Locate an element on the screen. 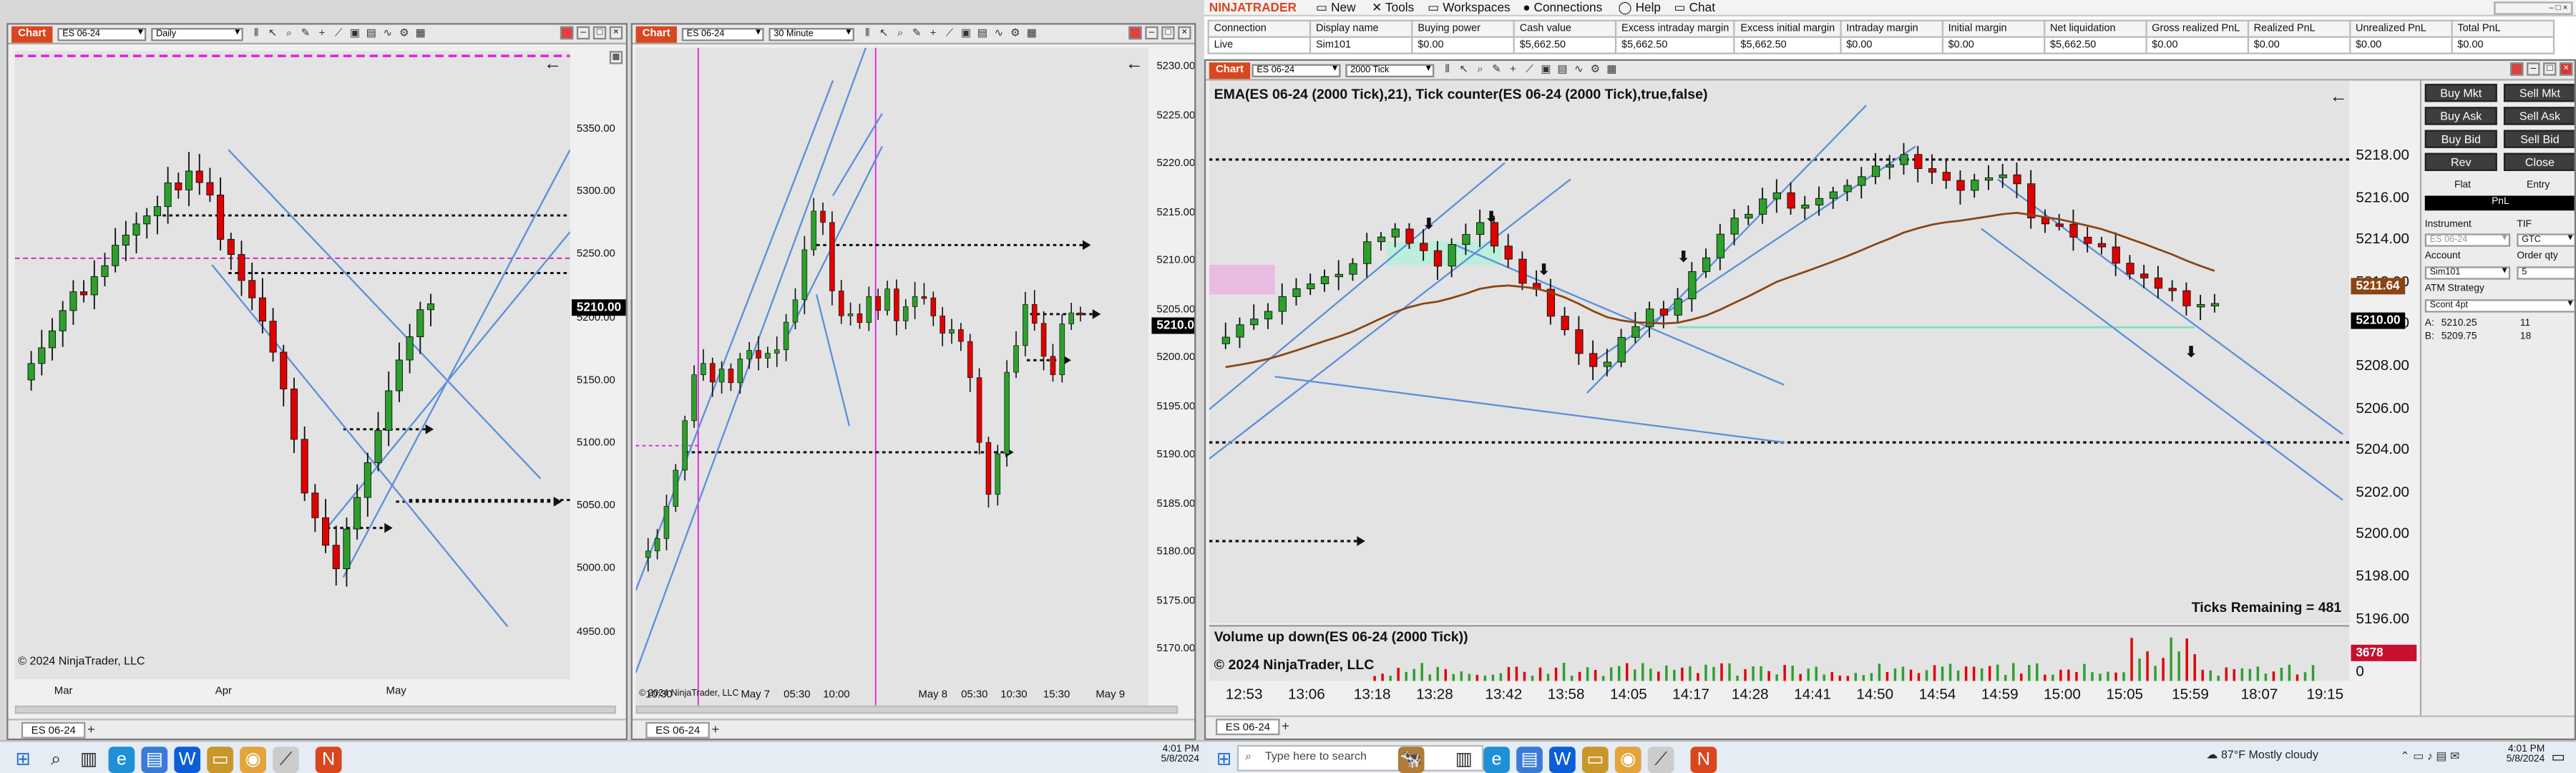  properties-icon: ▦ is located at coordinates (1031, 34).